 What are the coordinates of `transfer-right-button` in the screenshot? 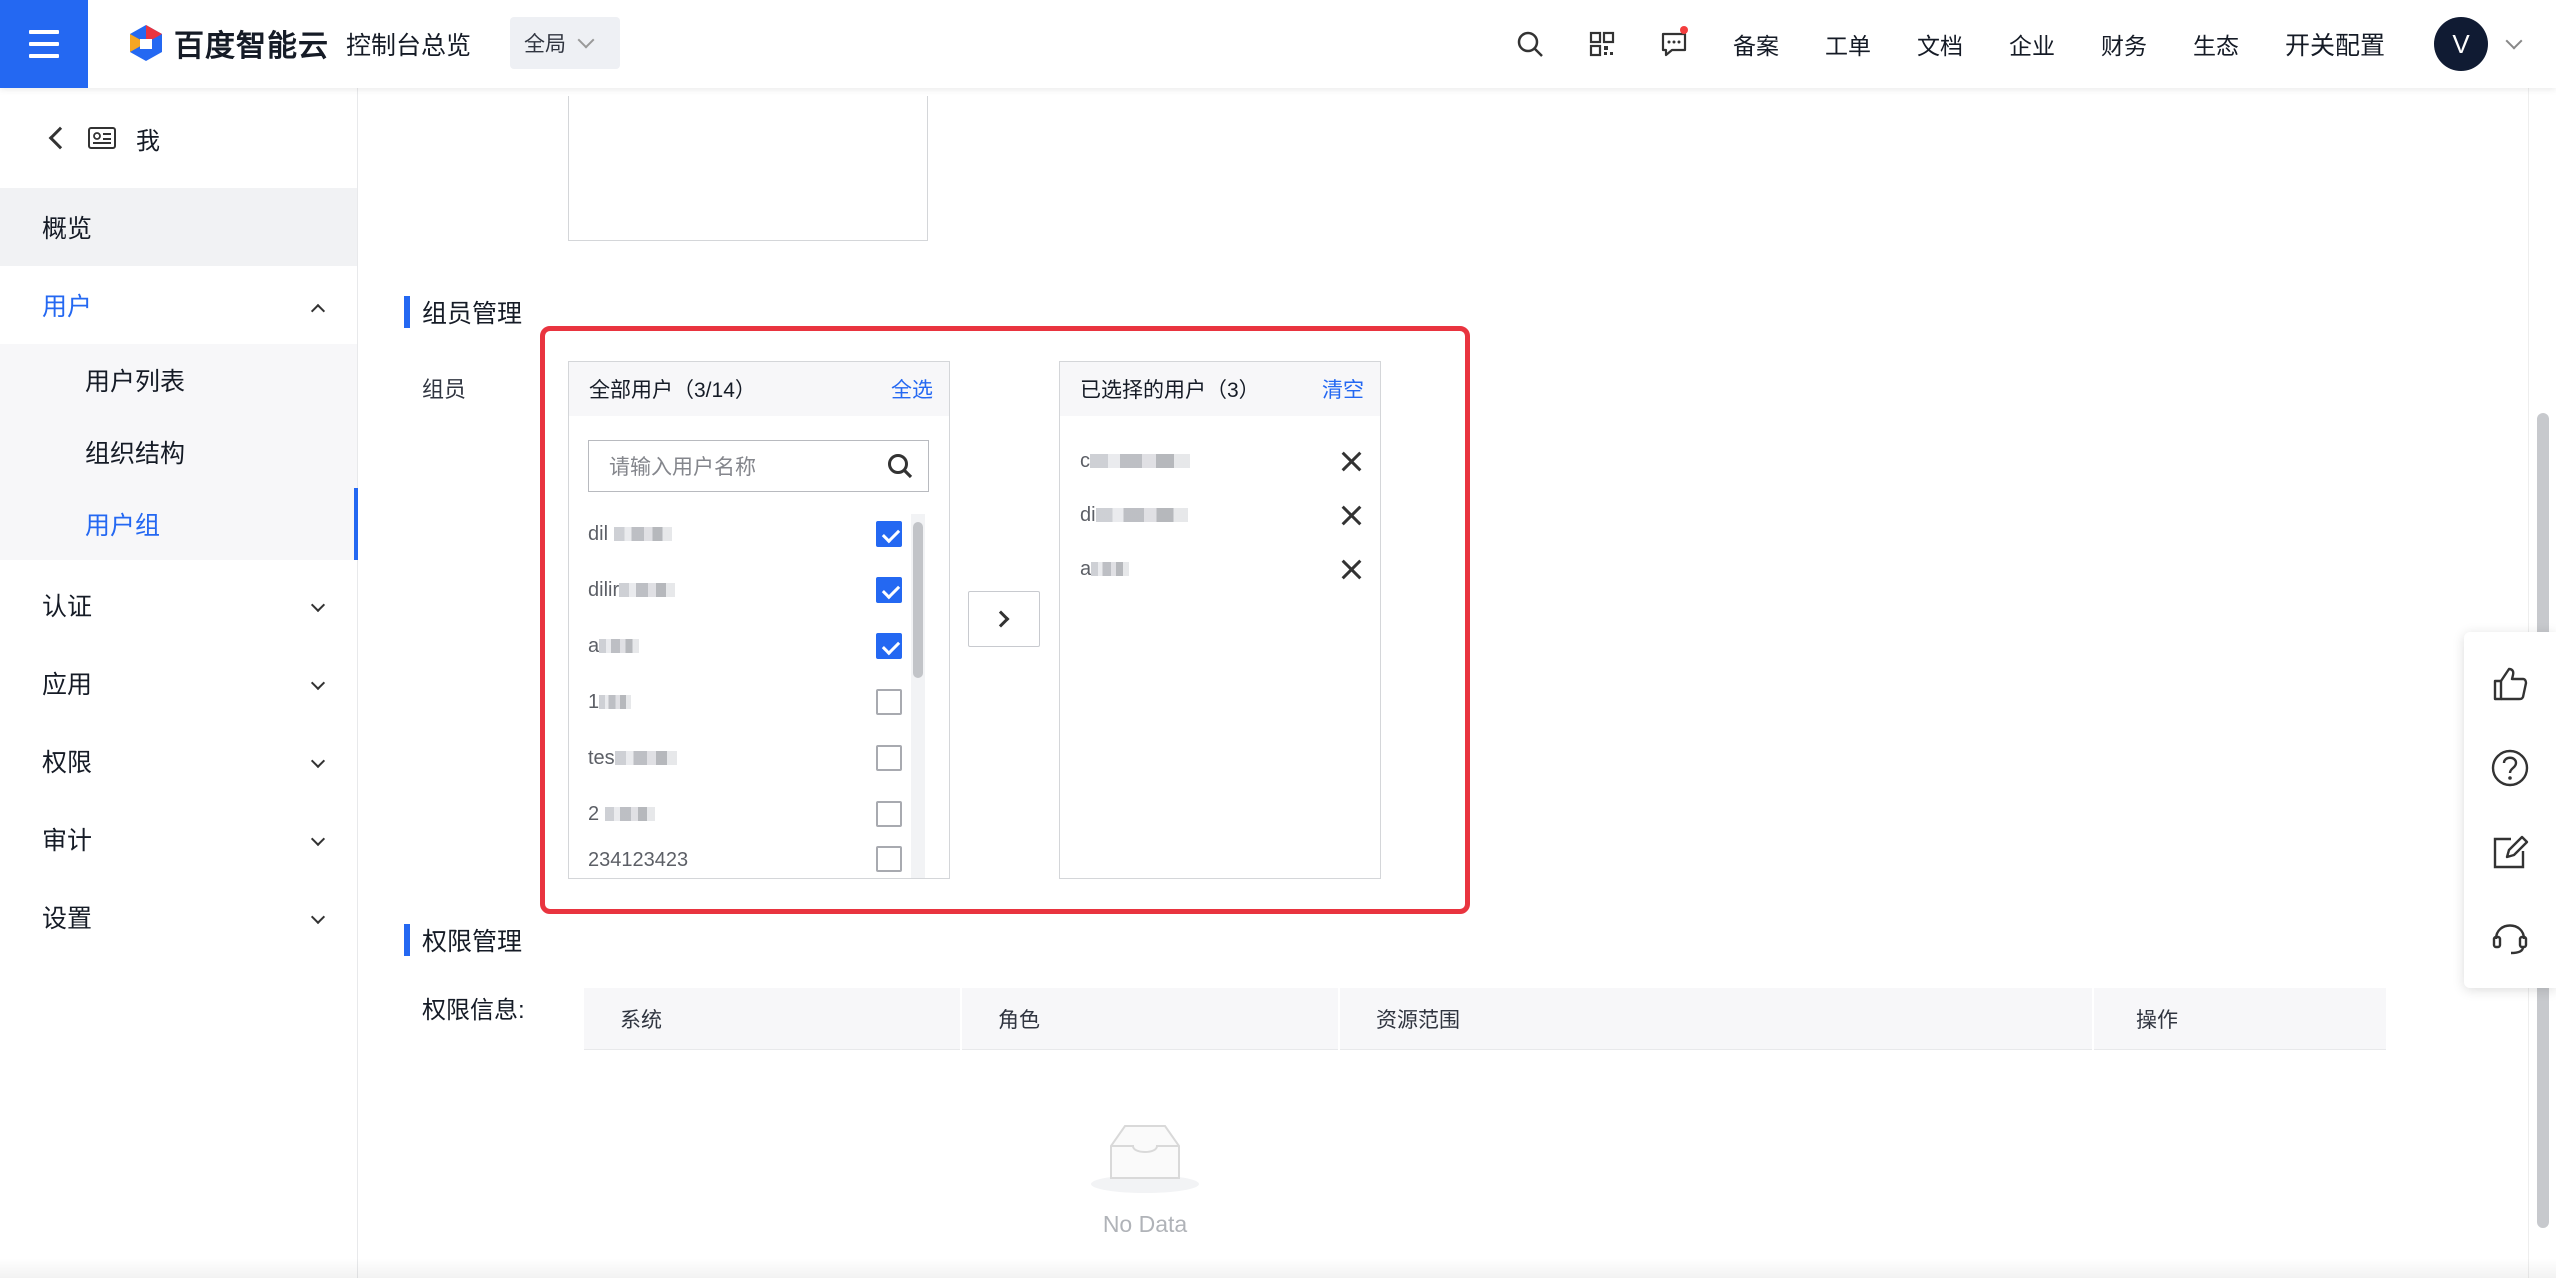 It's located at (1004, 619).